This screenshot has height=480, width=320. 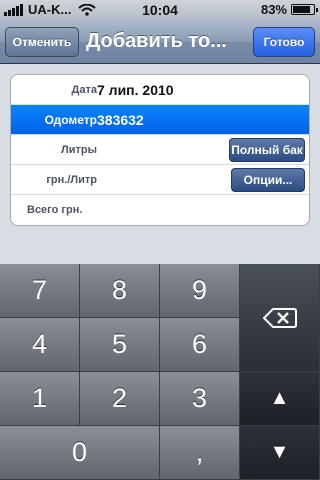 What do you see at coordinates (120, 399) in the screenshot?
I see `key-2: 2` at bounding box center [120, 399].